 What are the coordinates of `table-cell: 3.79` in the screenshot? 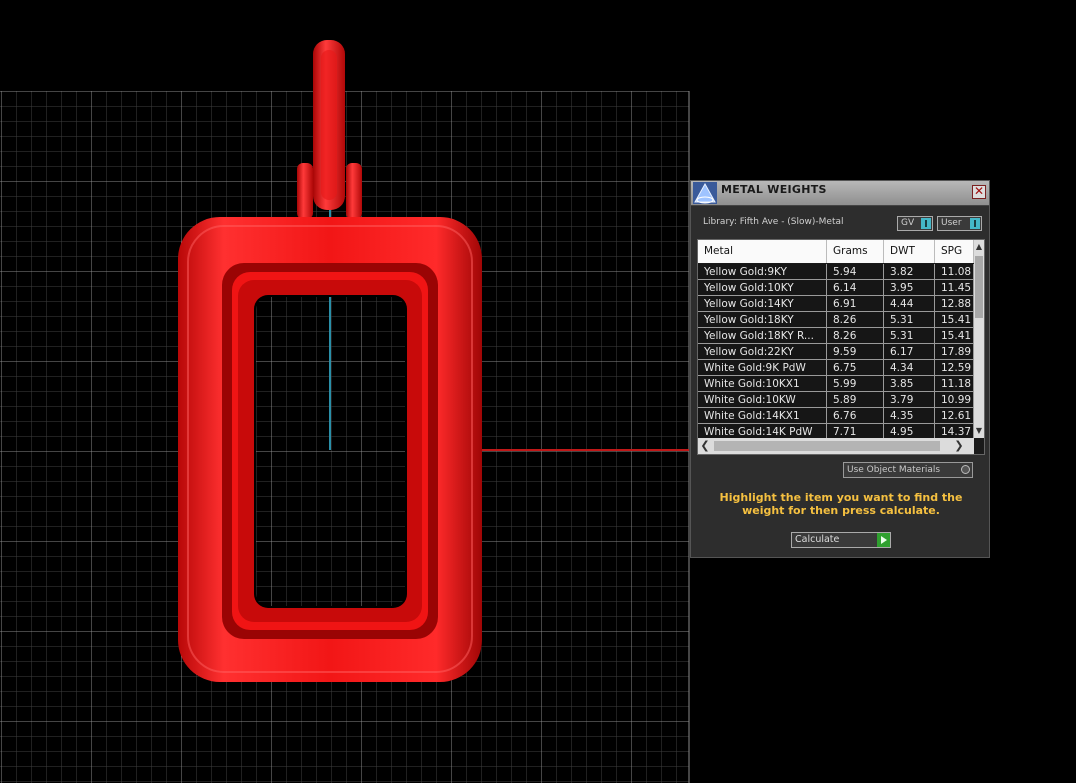 It's located at (909, 400).